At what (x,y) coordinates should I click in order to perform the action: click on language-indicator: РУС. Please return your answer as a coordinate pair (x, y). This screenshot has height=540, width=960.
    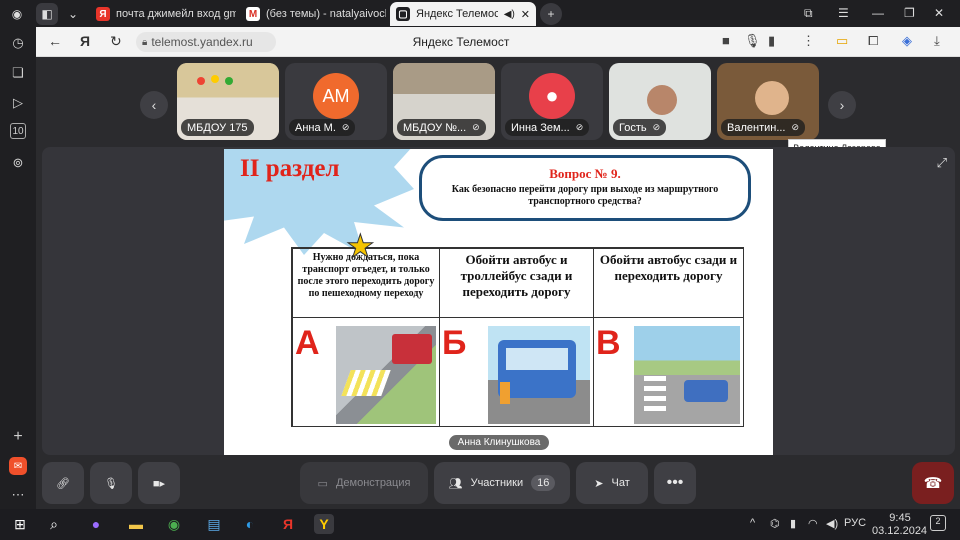
    Looking at the image, I should click on (855, 523).